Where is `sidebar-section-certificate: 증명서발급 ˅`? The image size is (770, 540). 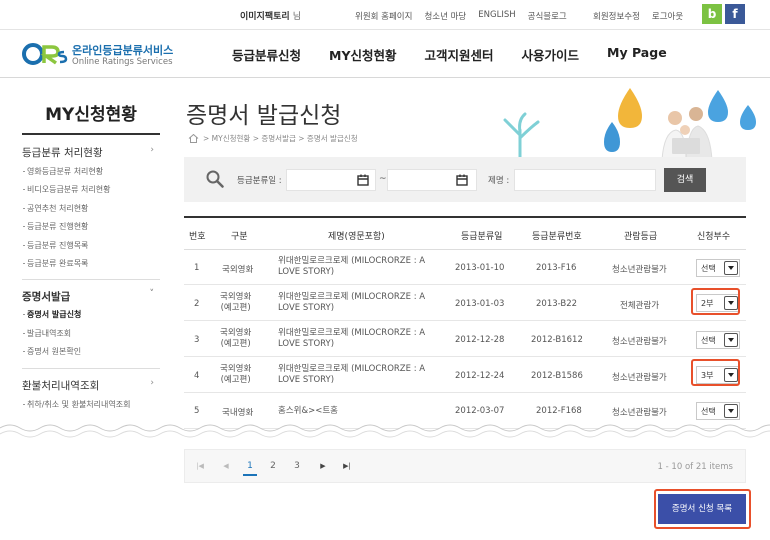
sidebar-section-certificate: 증명서발급 ˅ is located at coordinates (91, 296).